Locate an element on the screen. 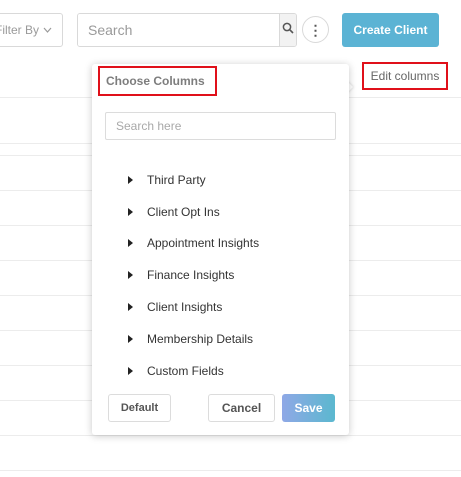 This screenshot has width=461, height=477. column-group-label: Third Party is located at coordinates (176, 179).